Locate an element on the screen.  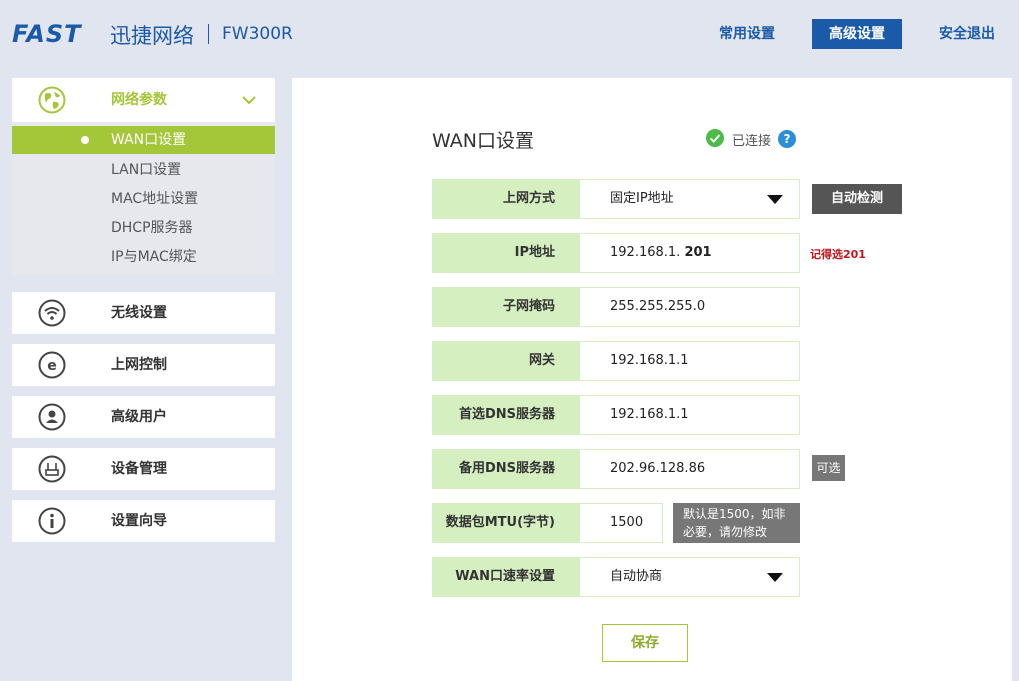
ip-address-input: 192.168.1. 201 is located at coordinates (689, 253).